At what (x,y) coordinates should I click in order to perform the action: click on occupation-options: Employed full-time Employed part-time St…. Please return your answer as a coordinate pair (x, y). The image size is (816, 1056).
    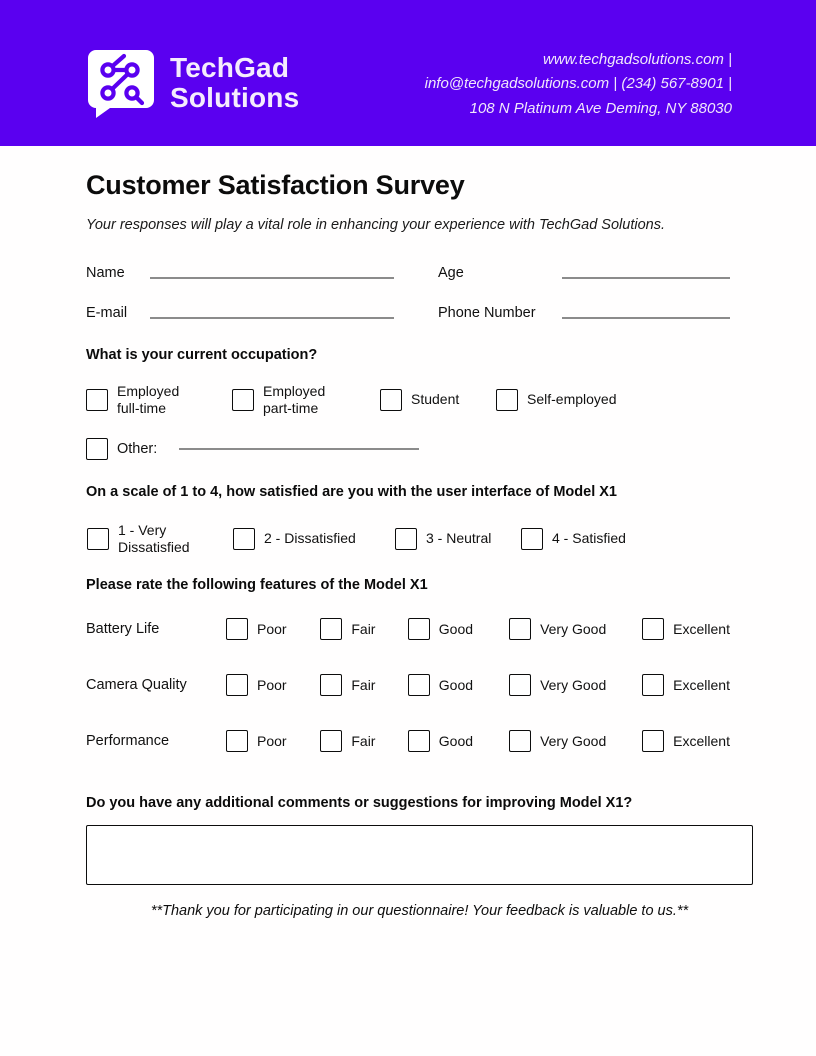
    Looking at the image, I should click on (408, 399).